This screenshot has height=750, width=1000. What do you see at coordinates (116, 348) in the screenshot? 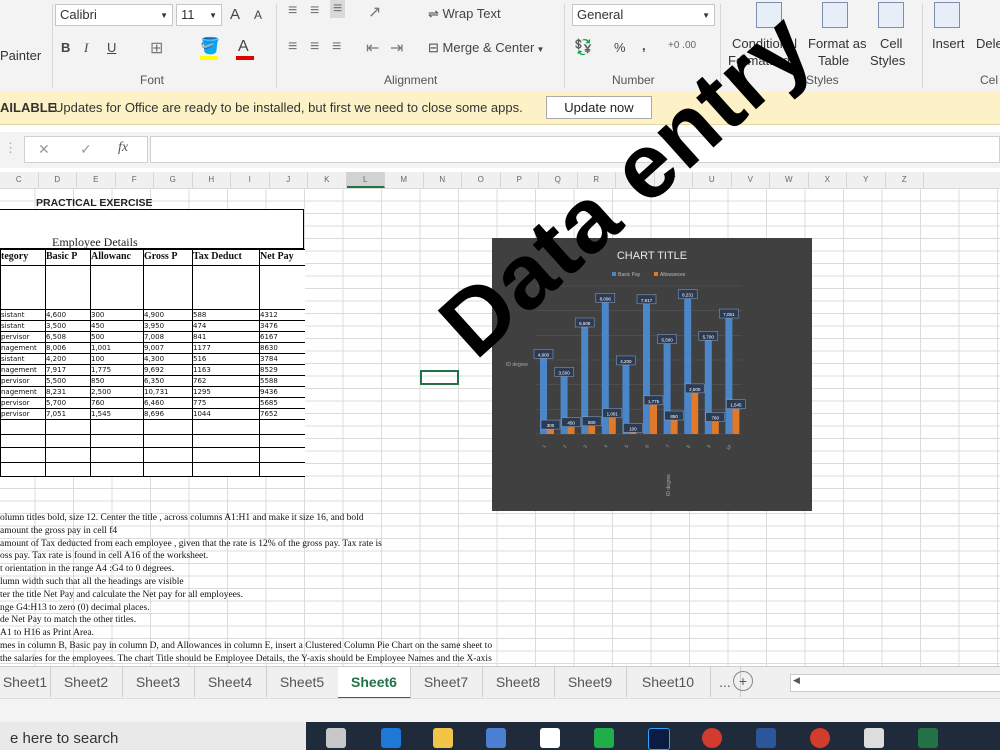
I see `table-cell: 1,001` at bounding box center [116, 348].